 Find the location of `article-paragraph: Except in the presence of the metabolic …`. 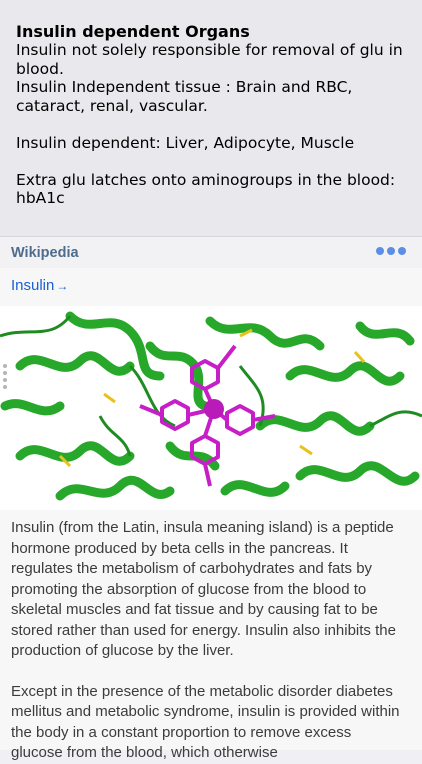

article-paragraph: Except in the presence of the metabolic … is located at coordinates (205, 722).